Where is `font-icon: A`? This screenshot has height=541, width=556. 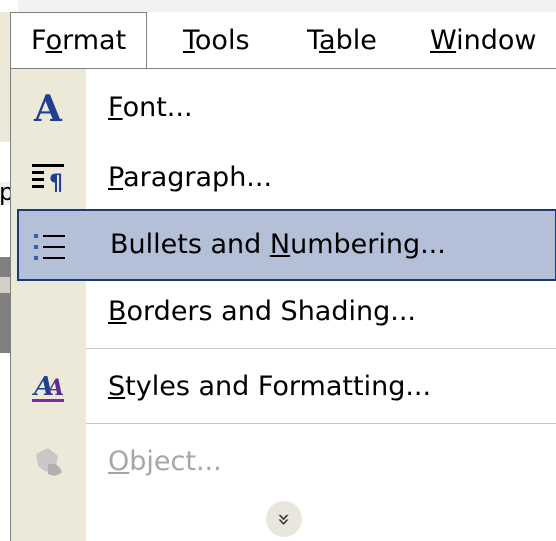 font-icon: A is located at coordinates (48, 108).